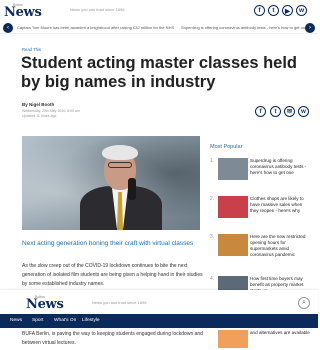 This screenshot has height=350, width=320. I want to click on share-email-icon: ✉, so click(289, 111).